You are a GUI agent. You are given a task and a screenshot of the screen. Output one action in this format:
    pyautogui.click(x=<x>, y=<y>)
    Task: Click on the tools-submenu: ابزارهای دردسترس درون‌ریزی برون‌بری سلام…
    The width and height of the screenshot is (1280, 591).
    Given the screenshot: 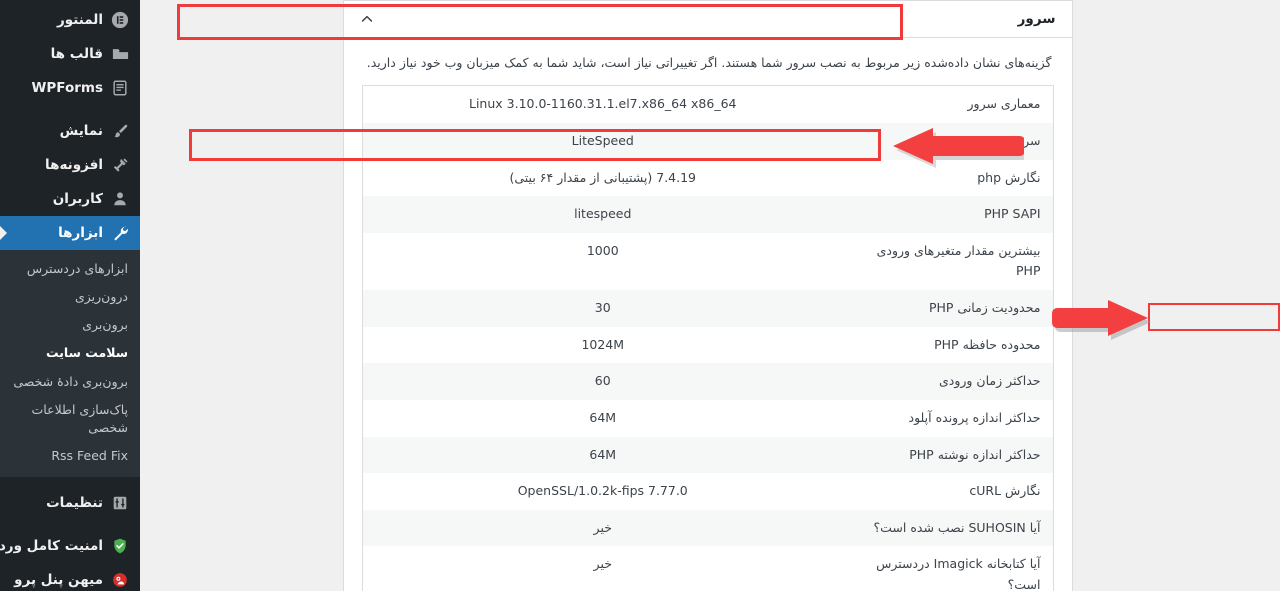 What is the action you would take?
    pyautogui.click(x=70, y=363)
    